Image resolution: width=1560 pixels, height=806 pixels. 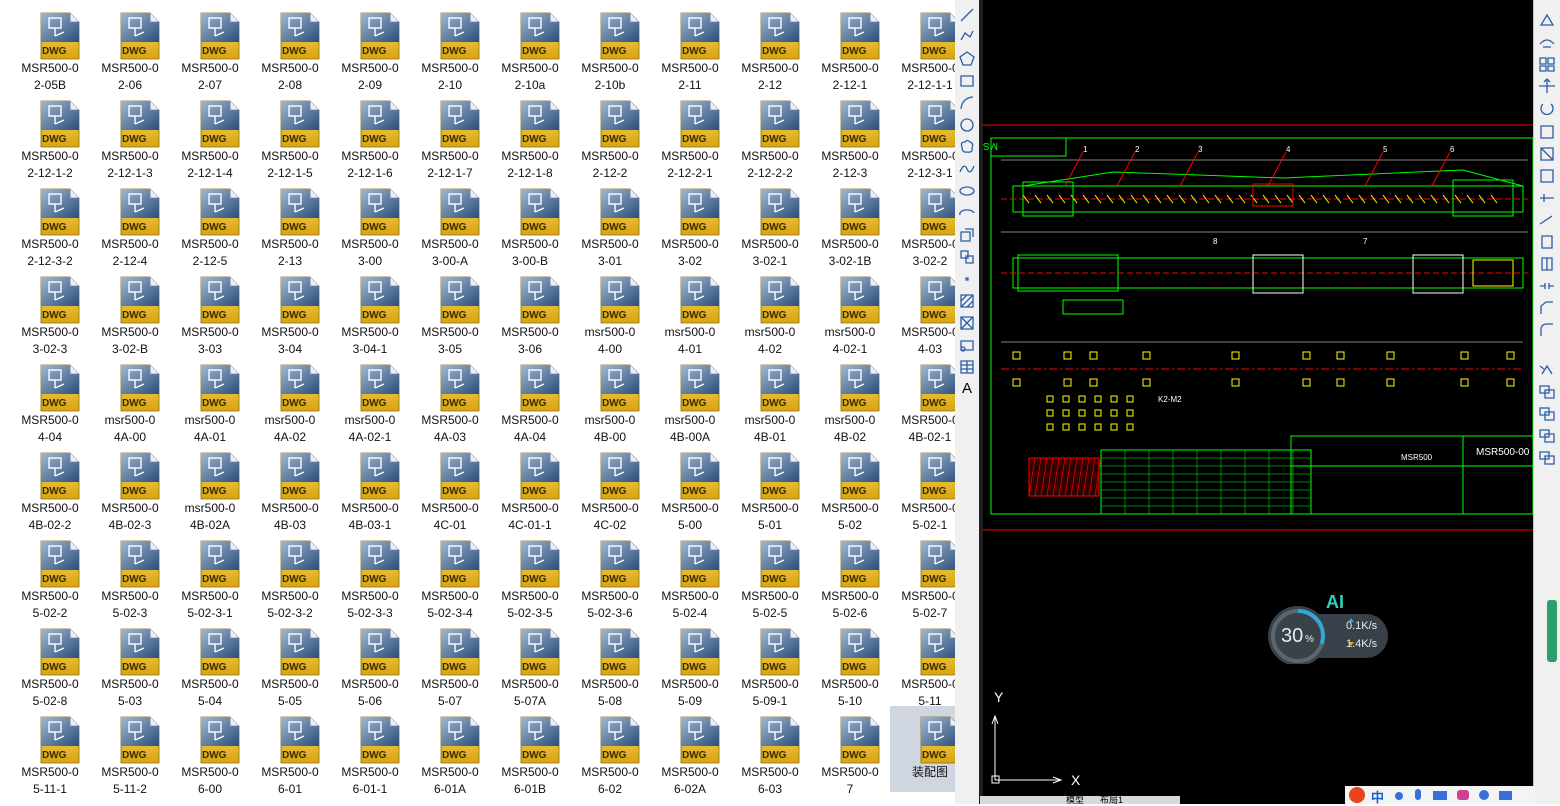 What do you see at coordinates (690, 663) in the screenshot?
I see `file-item: DWG MSR500-0 5-09` at bounding box center [690, 663].